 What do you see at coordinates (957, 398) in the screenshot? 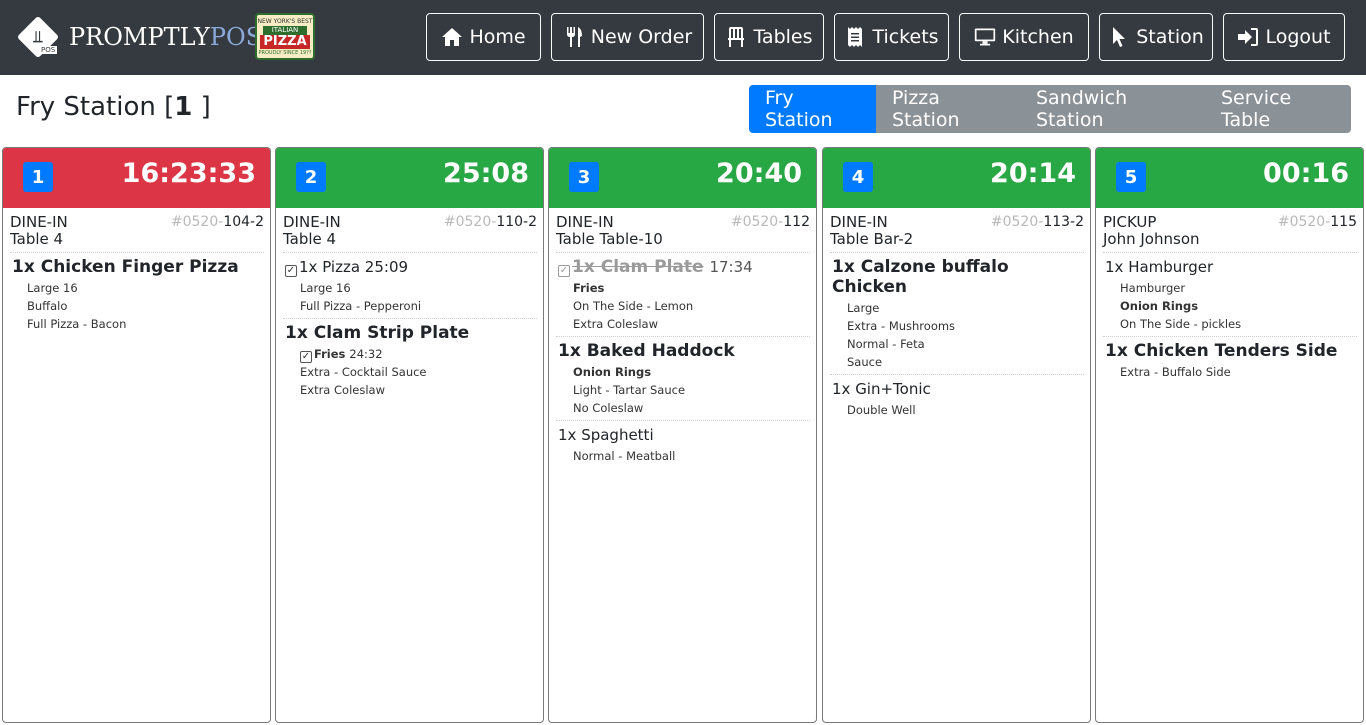
I see `ticket-item: 1x Gin+Tonic Double Well` at bounding box center [957, 398].